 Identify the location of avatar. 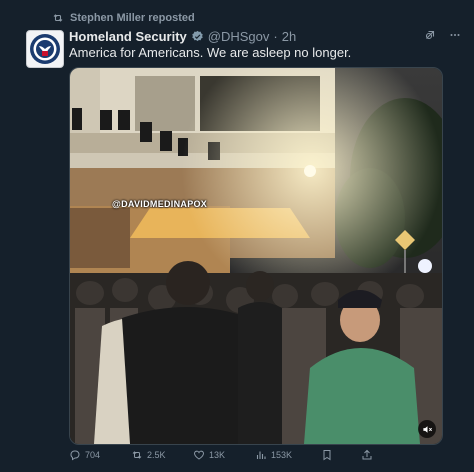
(45, 49).